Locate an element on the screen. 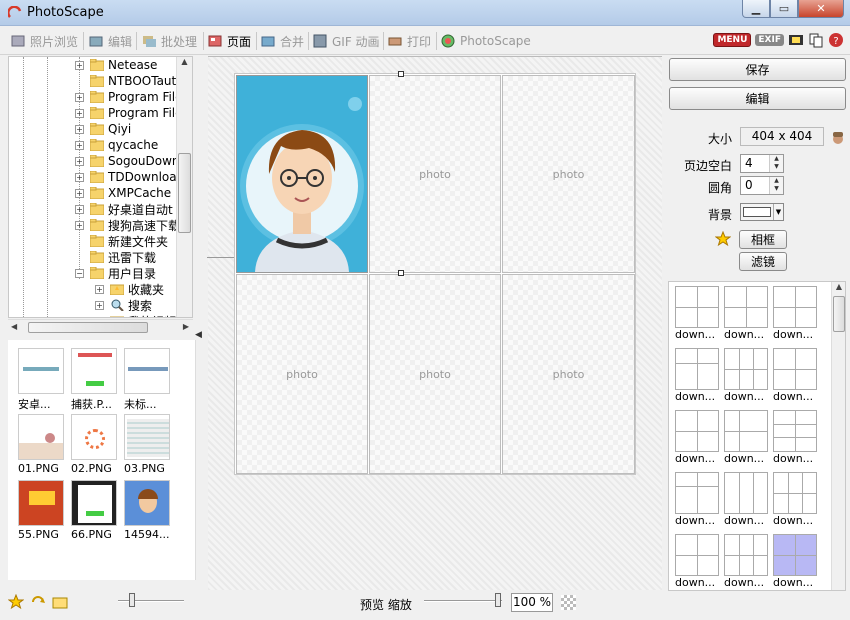 The width and height of the screenshot is (850, 620). tree-item: 迅雷下载 is located at coordinates (115, 257).